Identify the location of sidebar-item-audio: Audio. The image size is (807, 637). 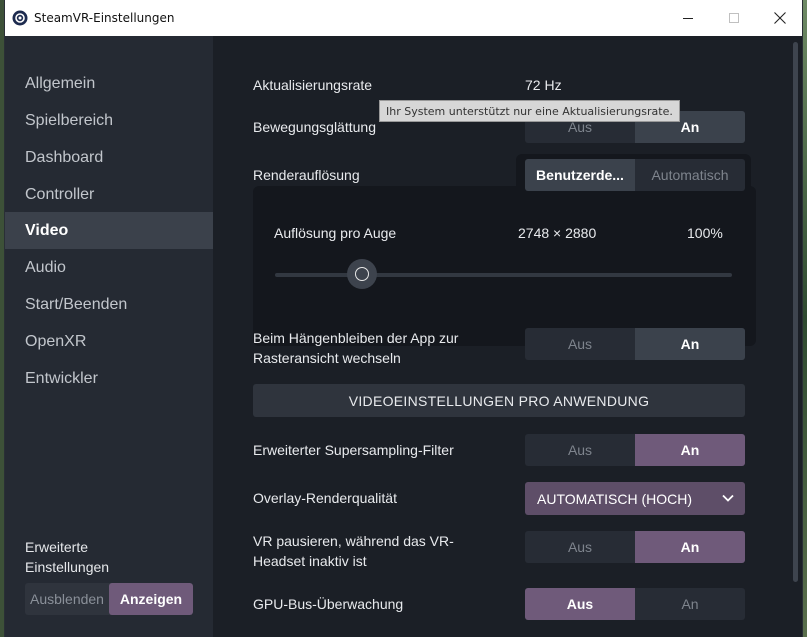
(109, 267).